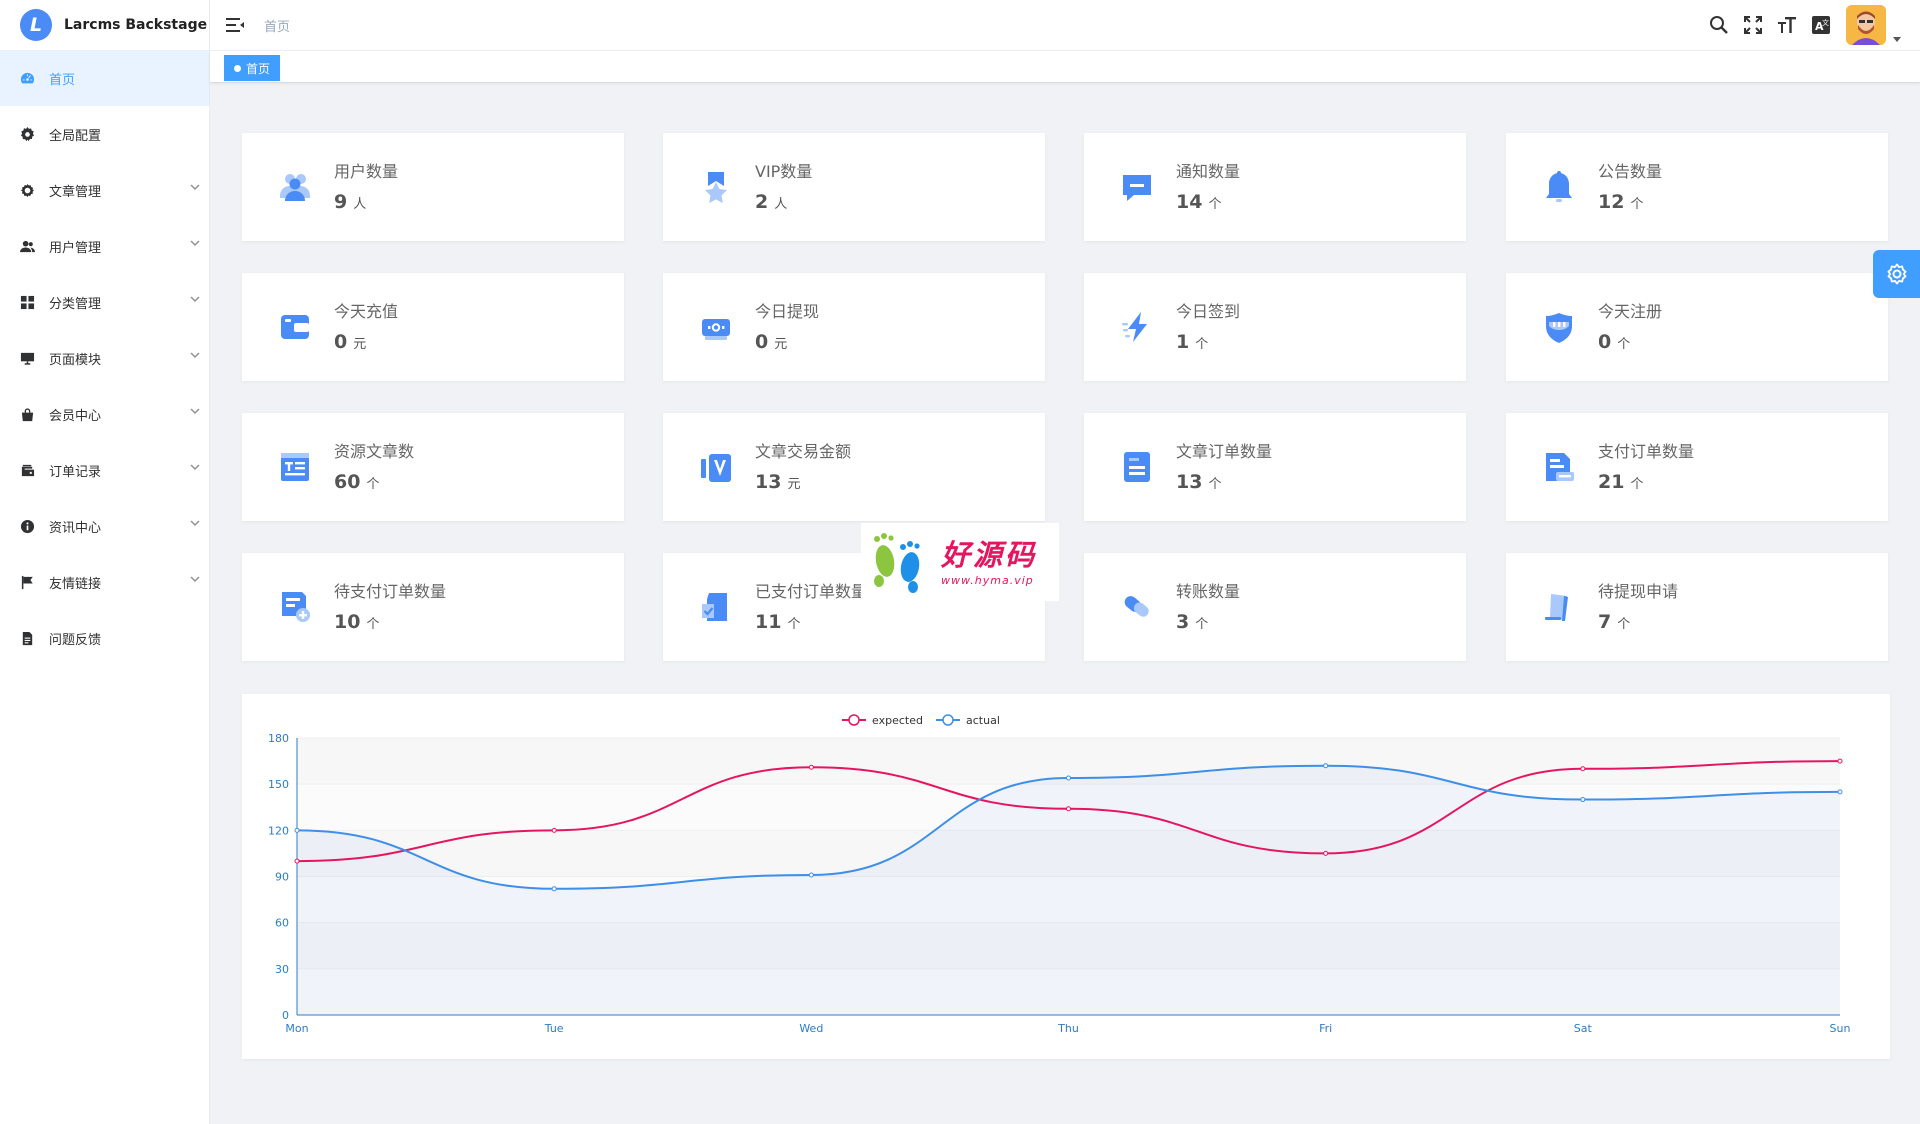 The width and height of the screenshot is (1920, 1124). What do you see at coordinates (1611, 202) in the screenshot?
I see `stat-value: 12` at bounding box center [1611, 202].